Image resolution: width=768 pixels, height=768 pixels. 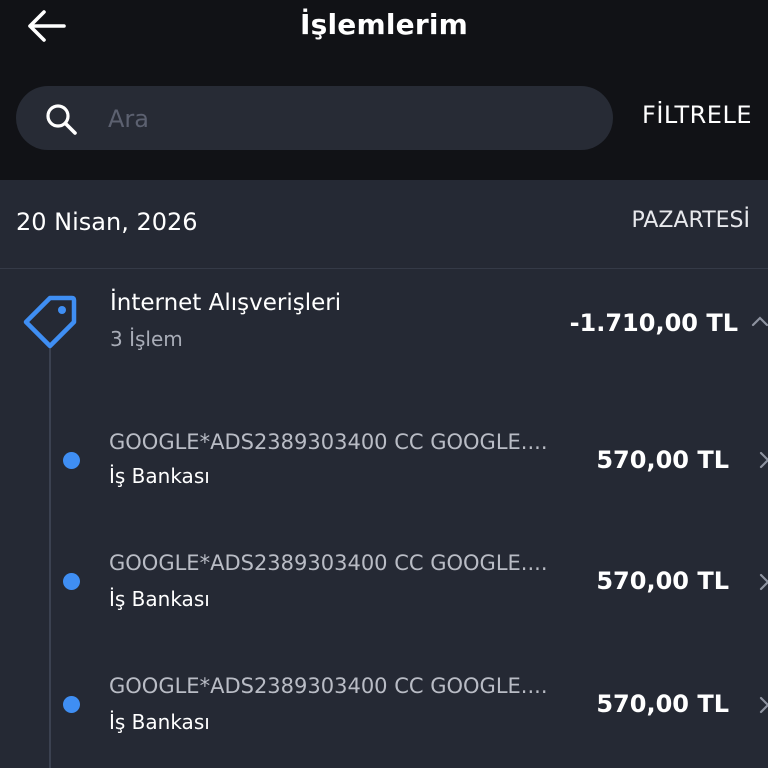 I want to click on group-date: 20 Nisan, 2026, so click(x=107, y=222).